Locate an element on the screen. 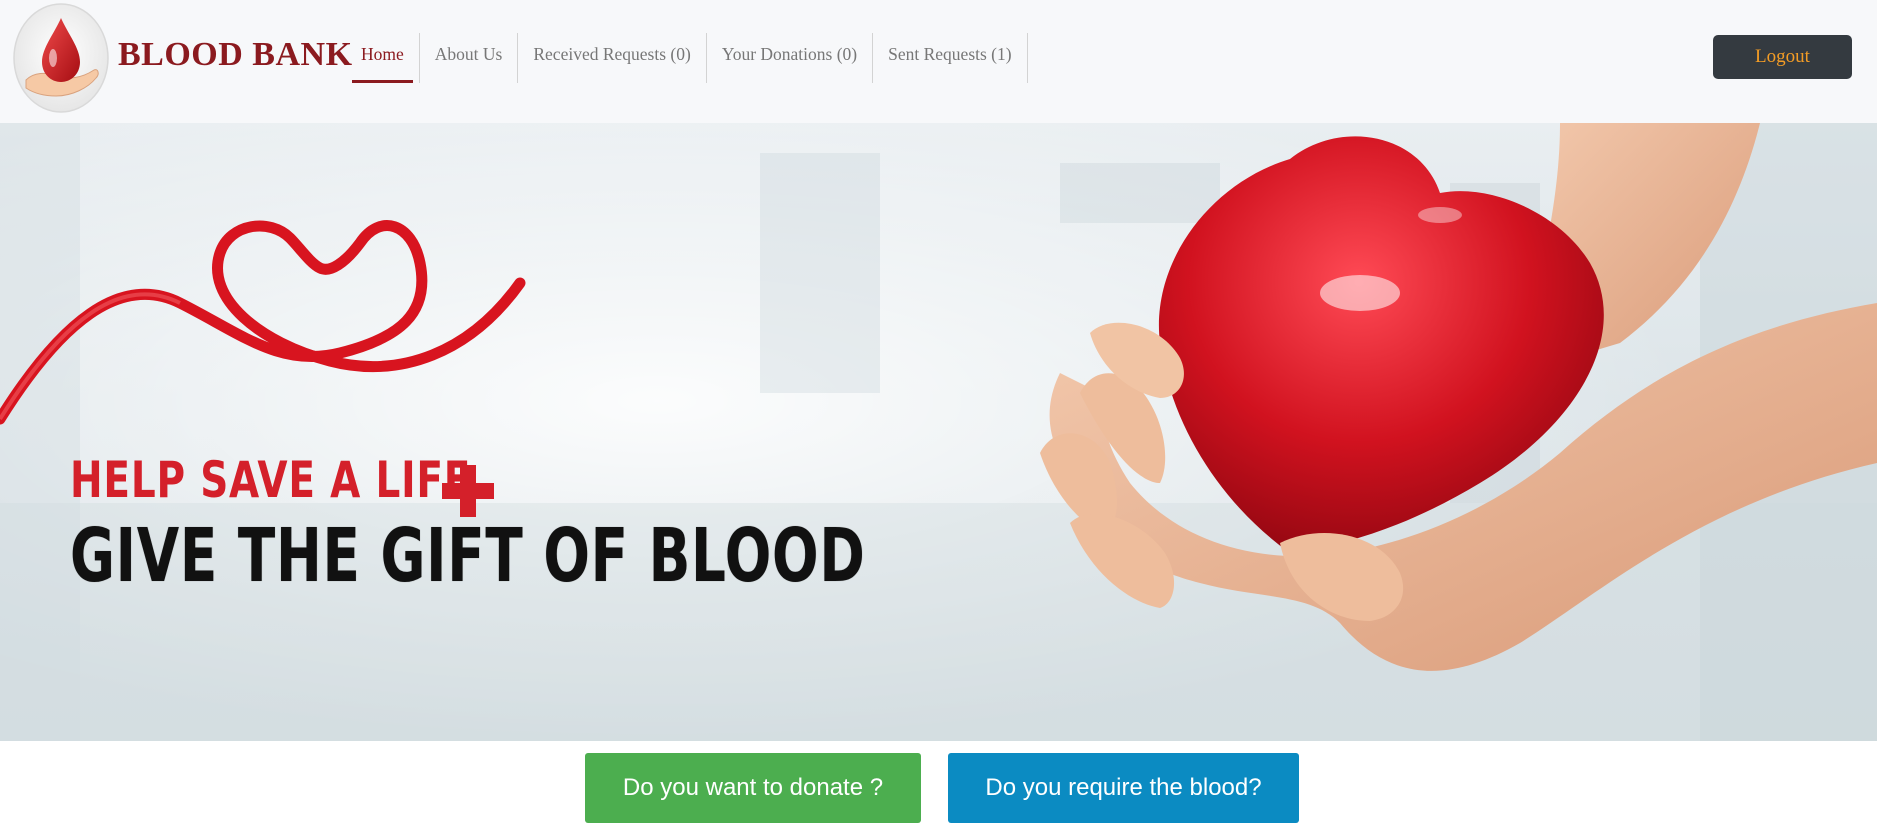 This screenshot has height=831, width=1877. donate-button: Do you want to donate ? is located at coordinates (753, 788).